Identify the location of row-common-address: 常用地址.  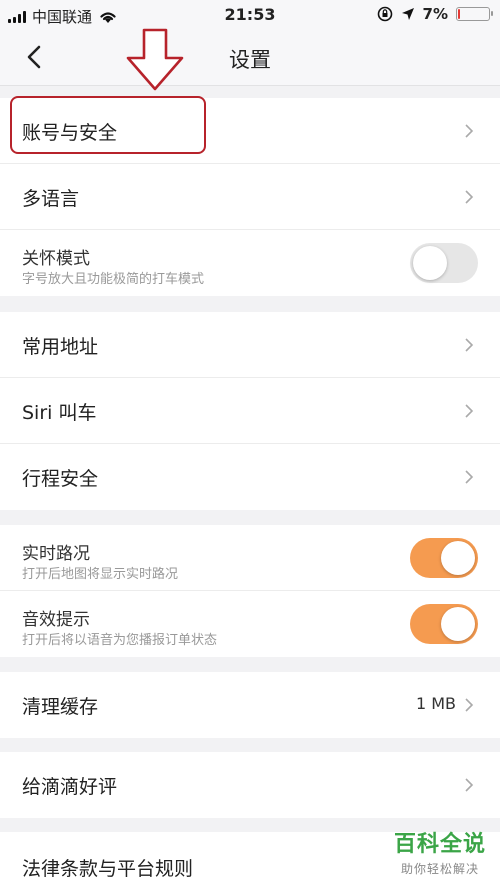
(250, 345).